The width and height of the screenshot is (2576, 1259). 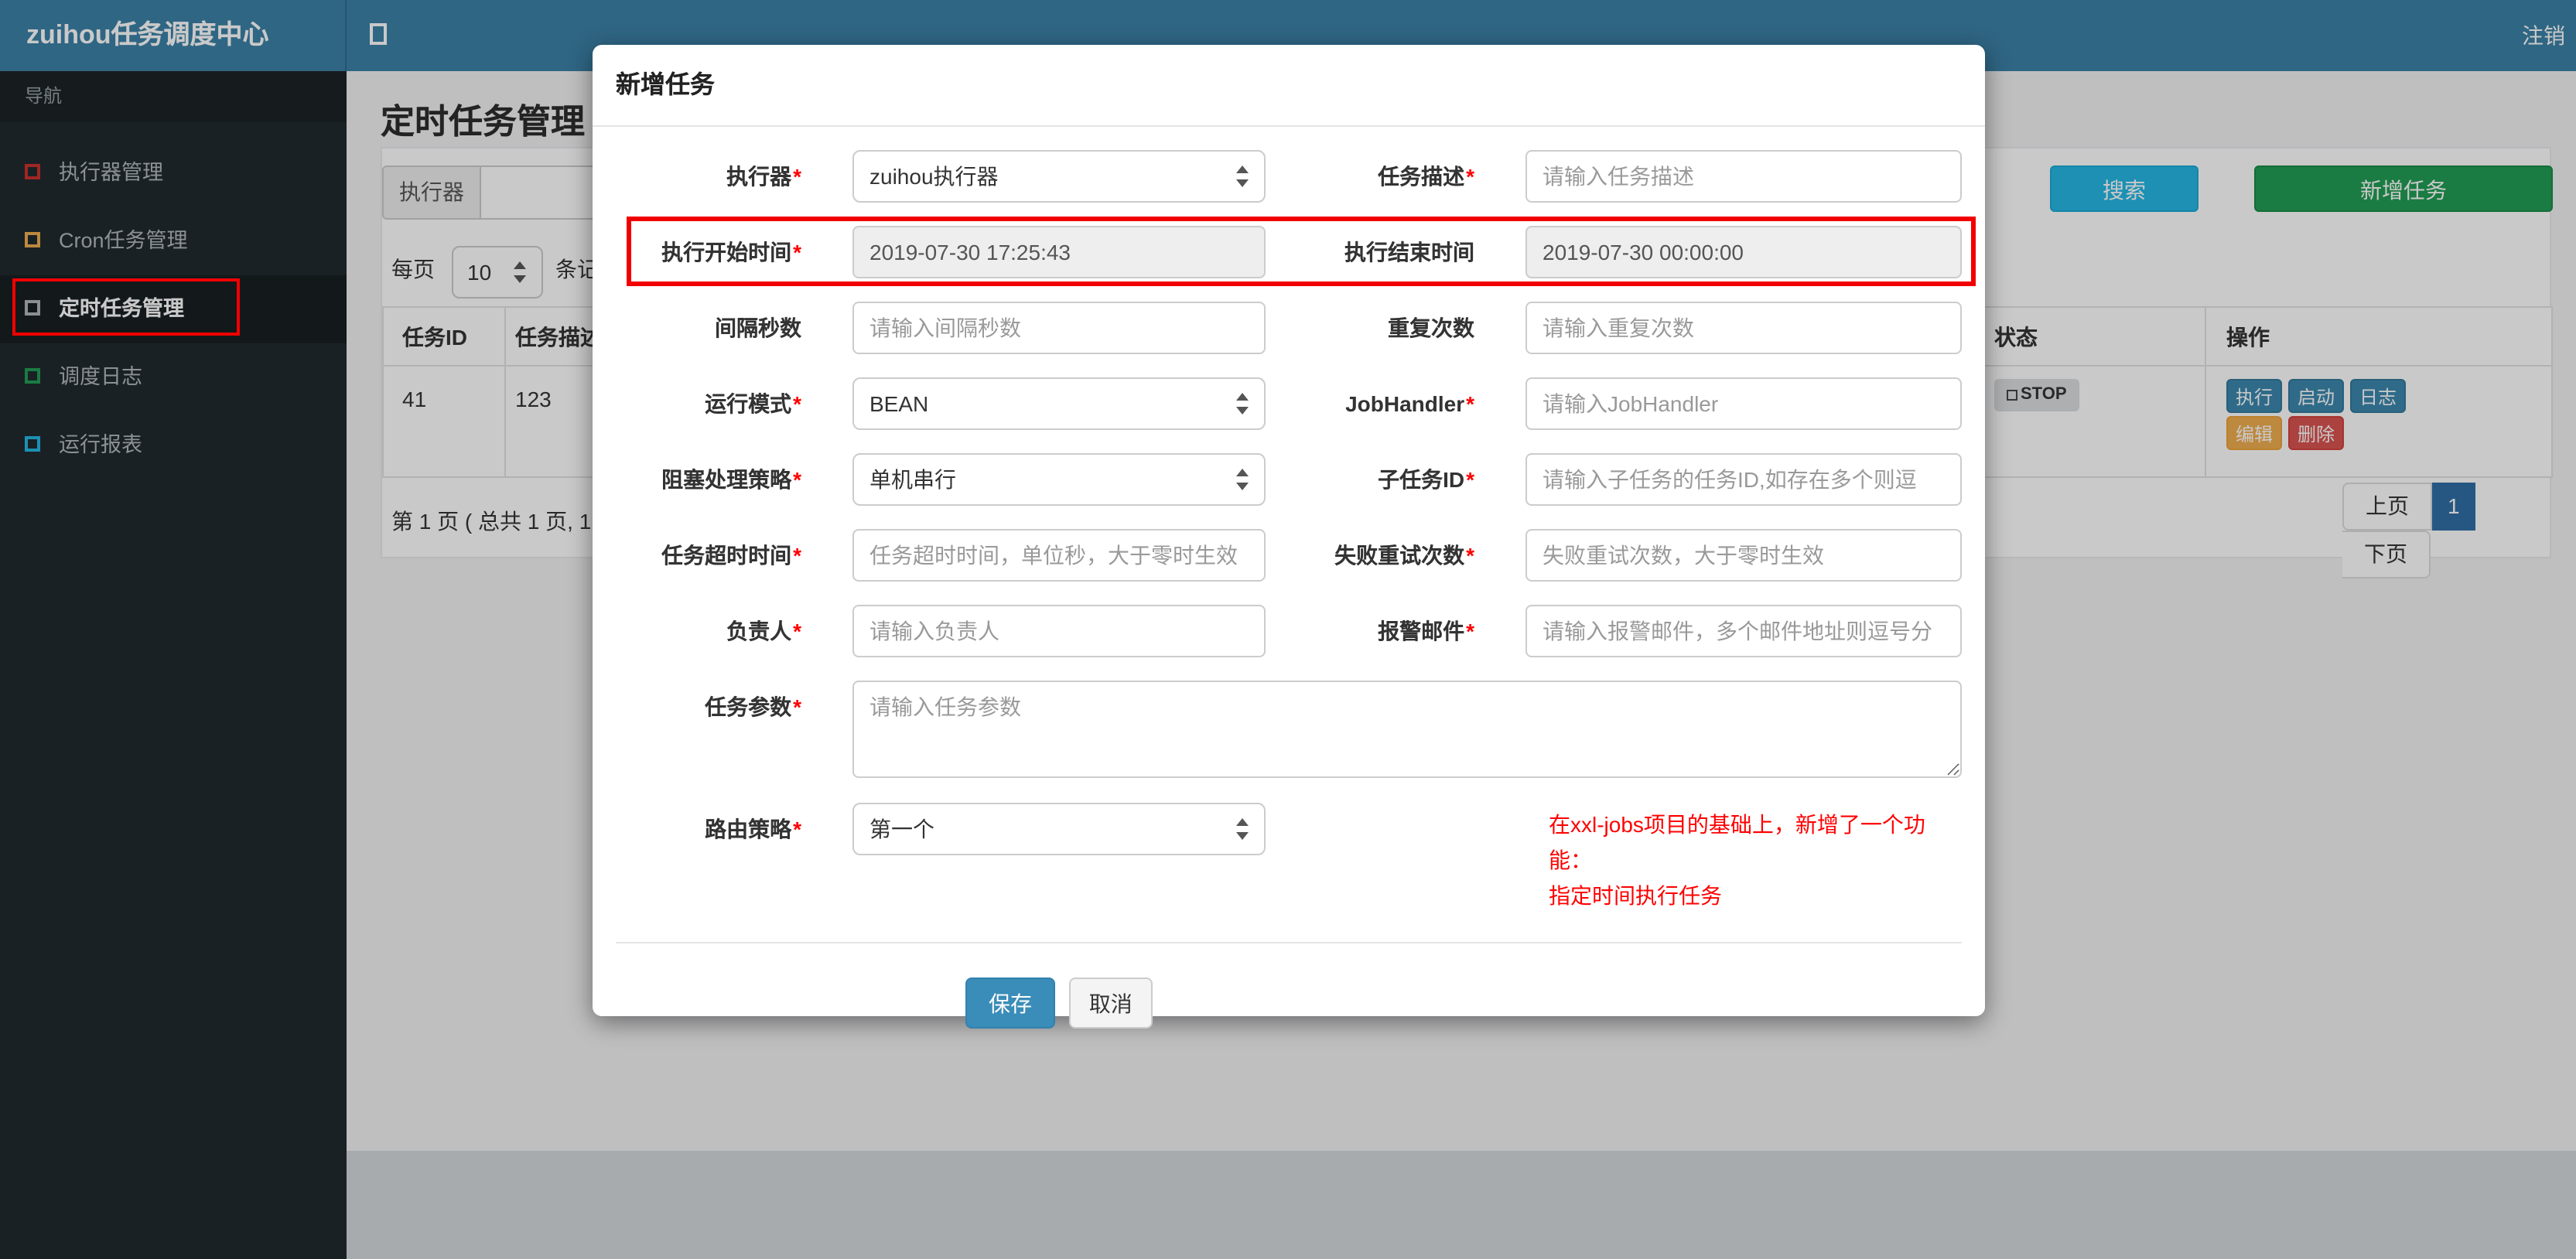 What do you see at coordinates (1743, 328) in the screenshot?
I see `repeat-input` at bounding box center [1743, 328].